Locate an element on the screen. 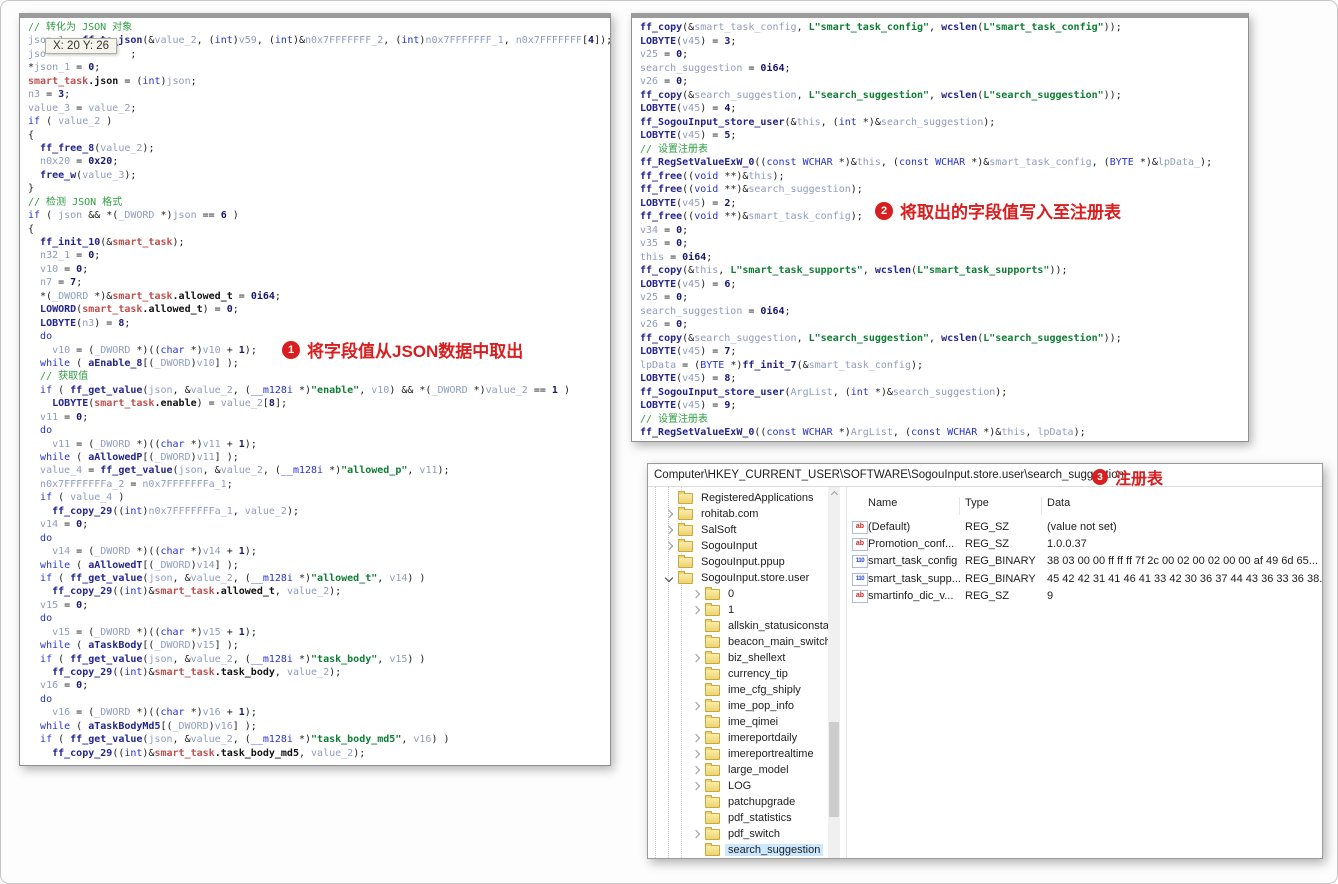 This screenshot has height=884, width=1338. code-line: // 检测 JSON 格式 is located at coordinates (319, 202).